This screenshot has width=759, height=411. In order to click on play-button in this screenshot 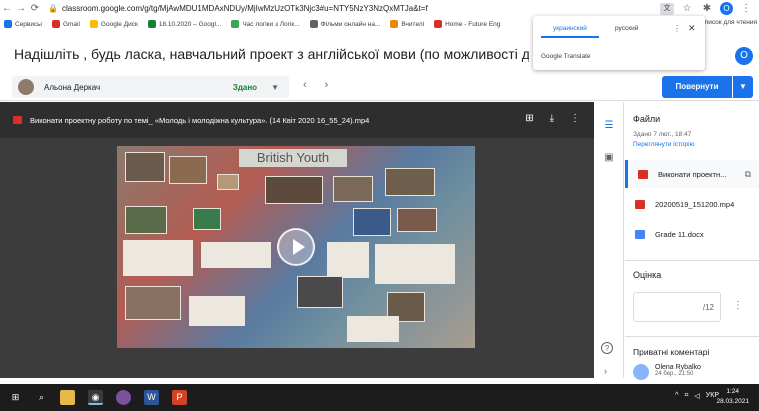, I will do `click(296, 247)`.